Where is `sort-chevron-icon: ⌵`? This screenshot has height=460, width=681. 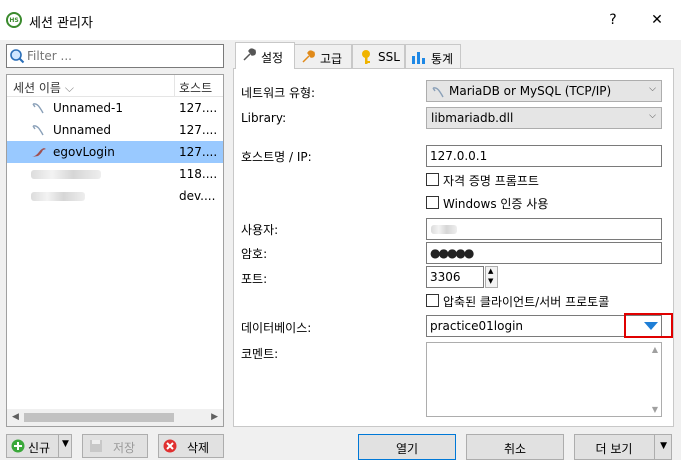 sort-chevron-icon: ⌵ is located at coordinates (69, 88).